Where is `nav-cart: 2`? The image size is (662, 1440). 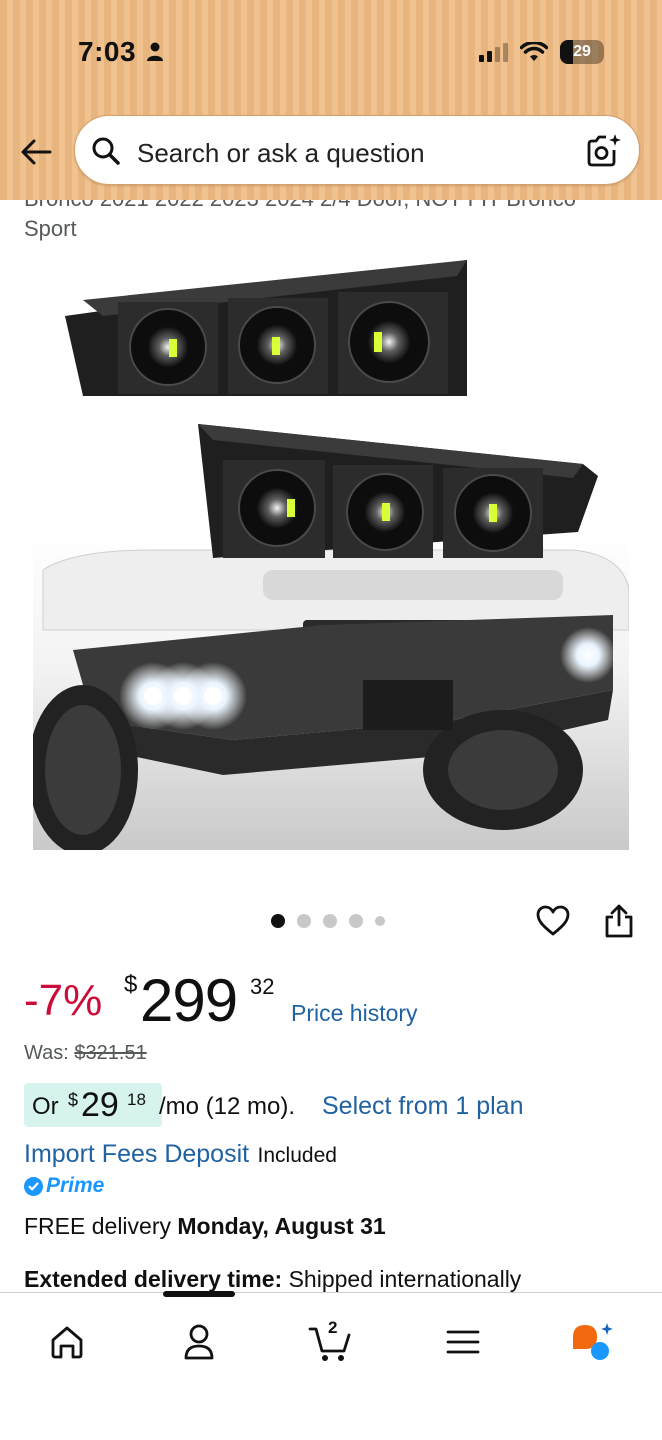
nav-cart: 2 is located at coordinates (331, 1342).